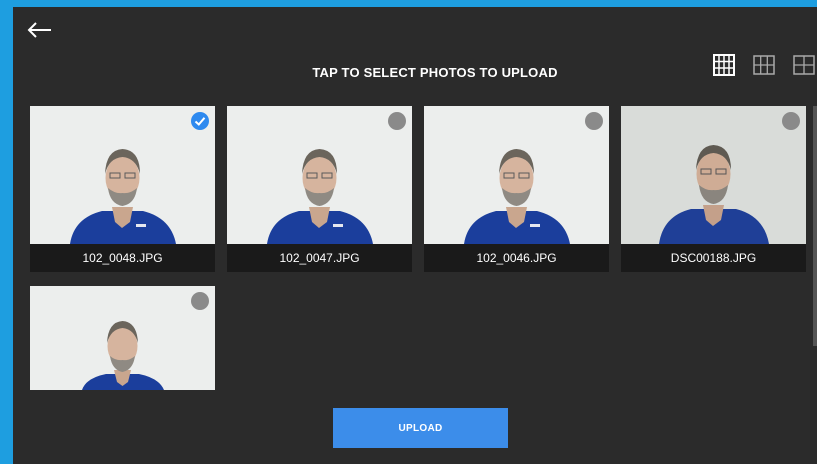 This screenshot has width=817, height=464. I want to click on photo-filename: 102_0047.JPG, so click(319, 258).